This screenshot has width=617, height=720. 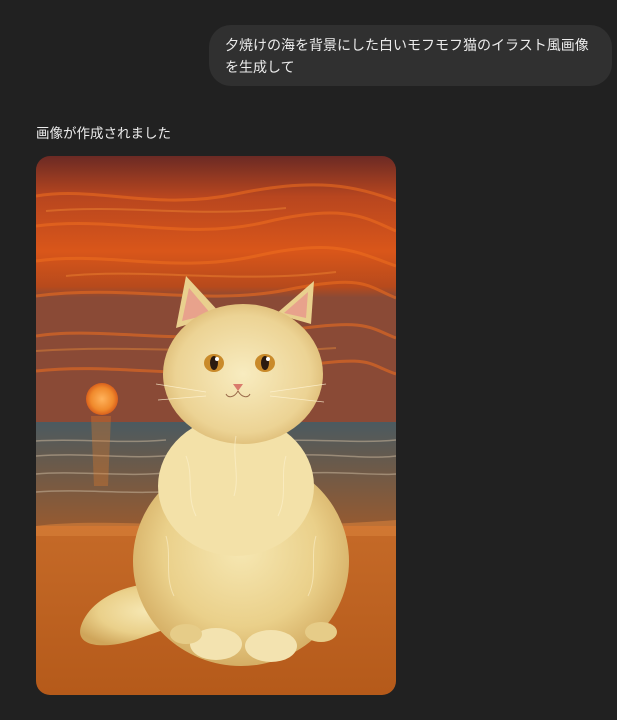 I want to click on user-message-text: 夕焼けの海を背景にした白いモフモフ猫のイラスト風画像を生成して, so click(x=407, y=57).